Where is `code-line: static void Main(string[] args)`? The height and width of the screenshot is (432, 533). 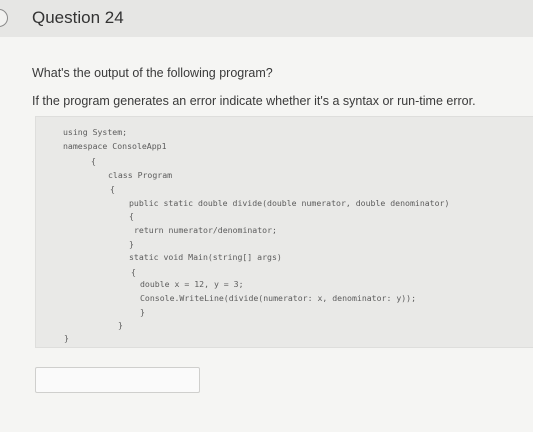 code-line: static void Main(string[] args) is located at coordinates (205, 257).